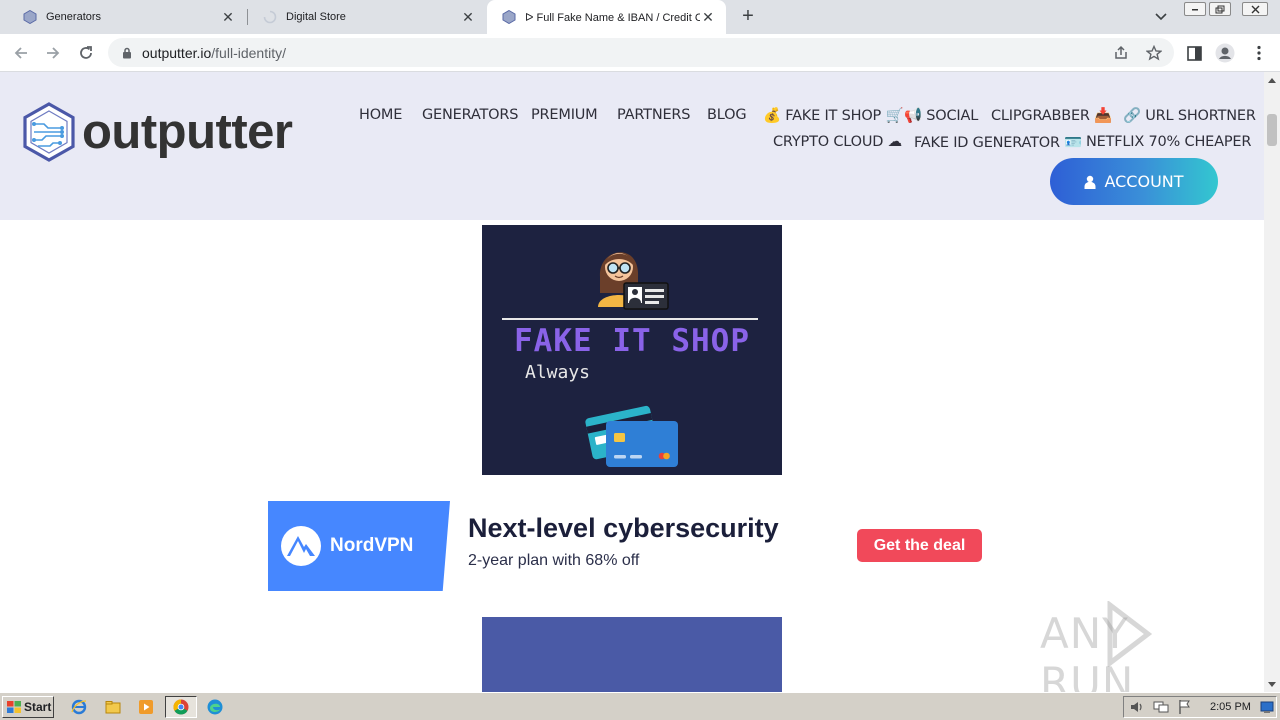 The height and width of the screenshot is (720, 1280). Describe the element at coordinates (215, 707) in the screenshot. I see `edge-icon` at that location.